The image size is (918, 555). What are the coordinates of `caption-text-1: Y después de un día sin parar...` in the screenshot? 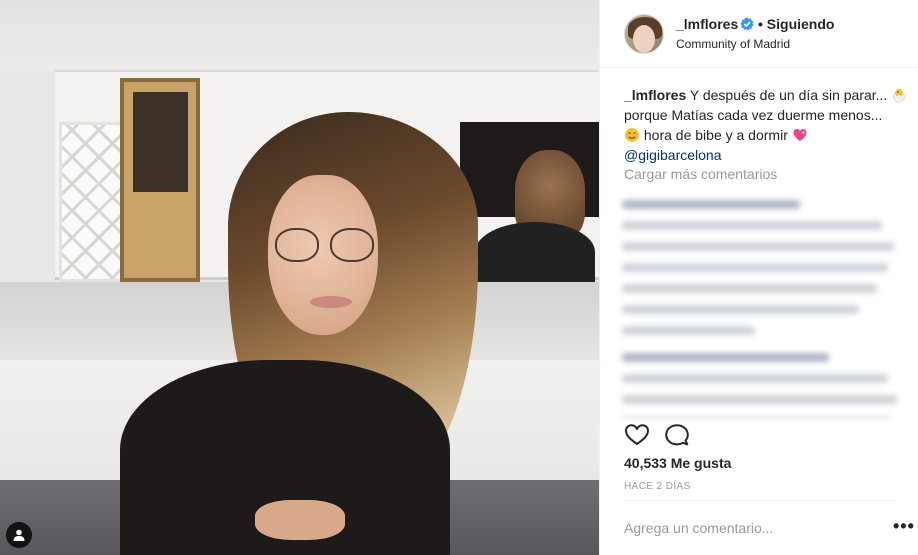 It's located at (787, 95).